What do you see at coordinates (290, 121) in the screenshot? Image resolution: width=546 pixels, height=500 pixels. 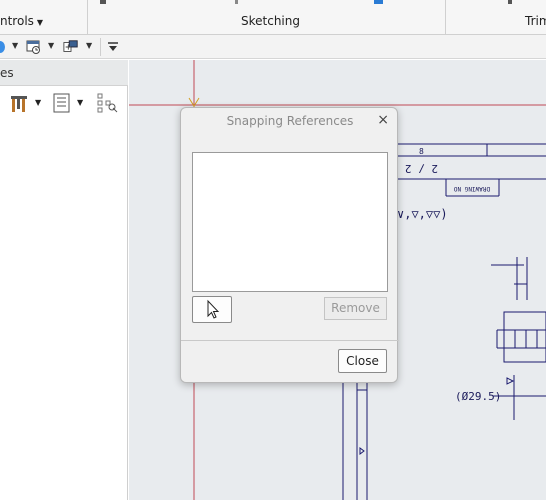 I see `dialog-title: Snapping References` at bounding box center [290, 121].